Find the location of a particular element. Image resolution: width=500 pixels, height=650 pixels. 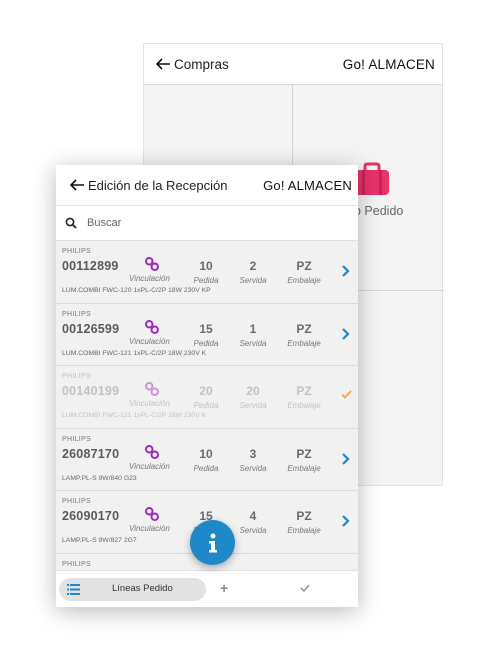

screen-title: Edición de la Recepción is located at coordinates (158, 185).